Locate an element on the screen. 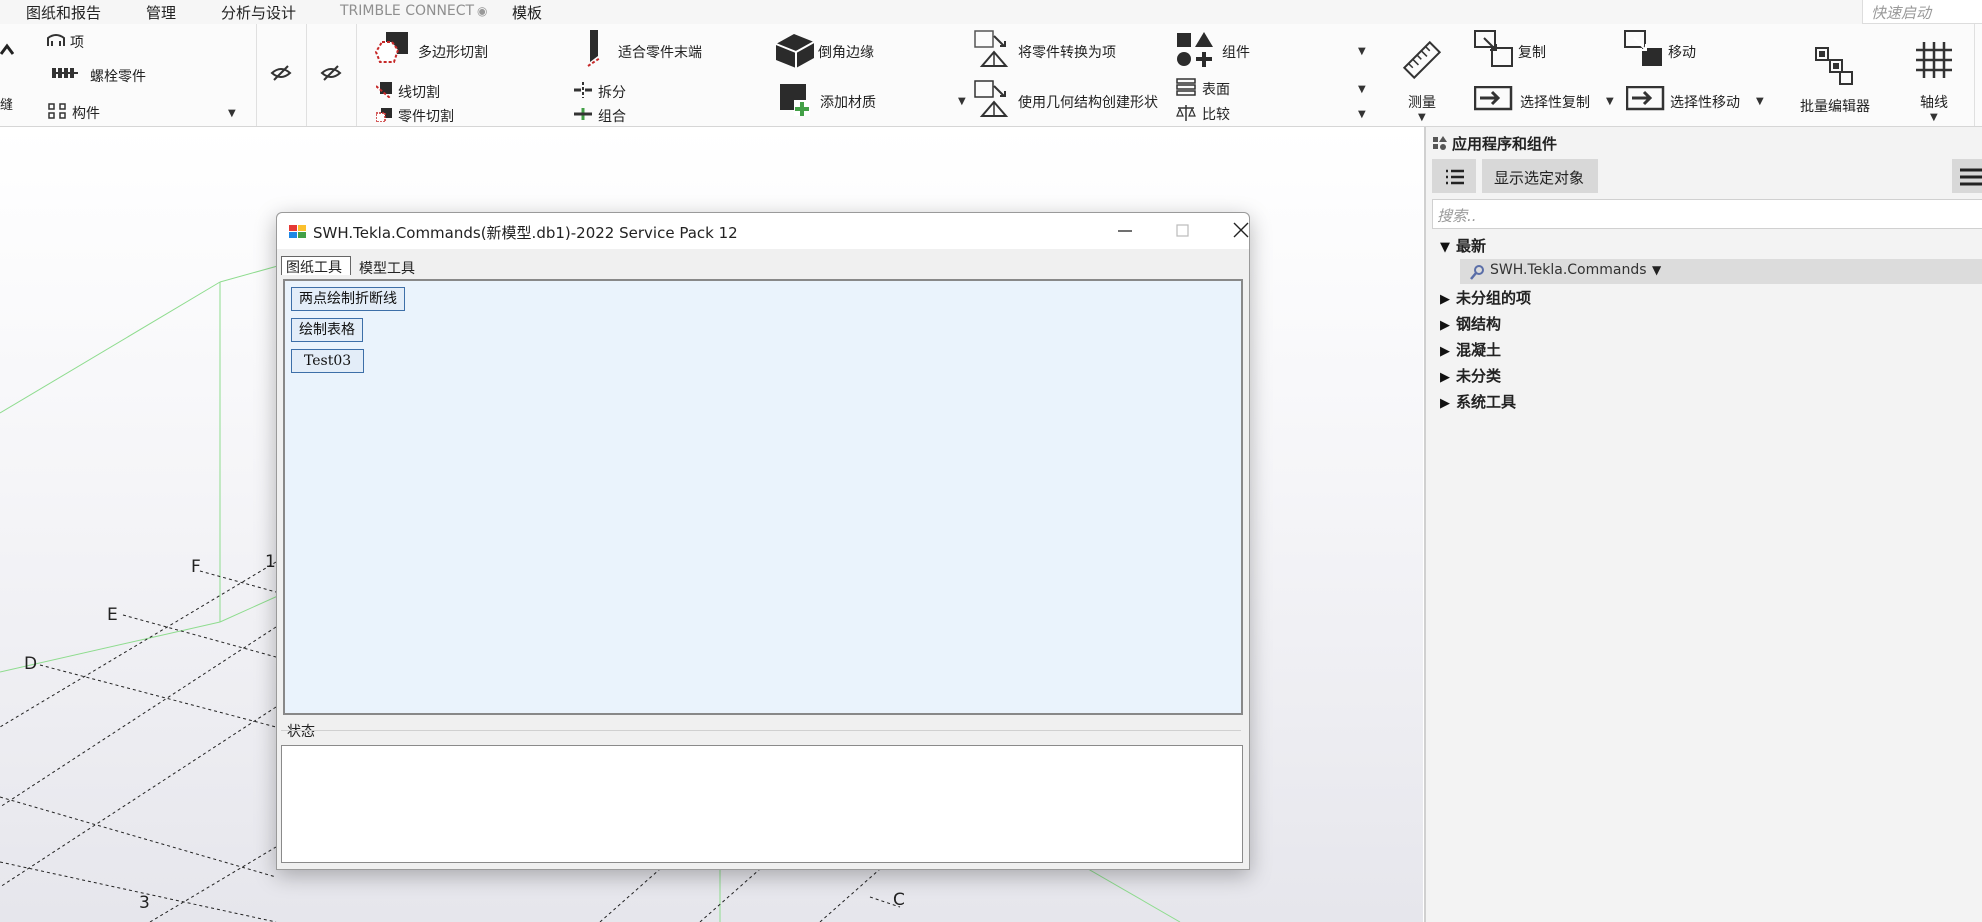 The height and width of the screenshot is (922, 1982). tree-node-steel: ▶ 钢结构 is located at coordinates (1470, 325).